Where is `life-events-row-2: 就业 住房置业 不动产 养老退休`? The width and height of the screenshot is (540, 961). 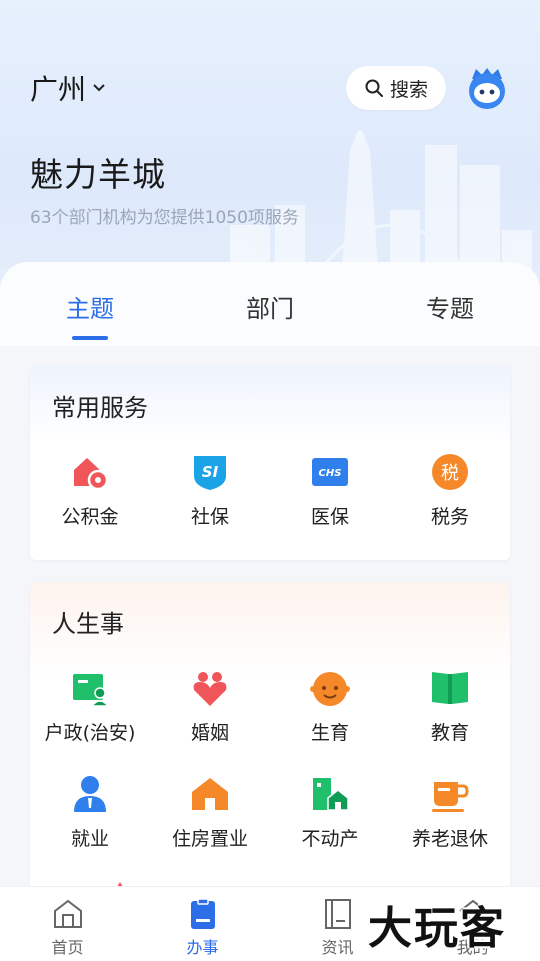 life-events-row-2: 就业 住房置业 不动产 养老退休 is located at coordinates (270, 812).